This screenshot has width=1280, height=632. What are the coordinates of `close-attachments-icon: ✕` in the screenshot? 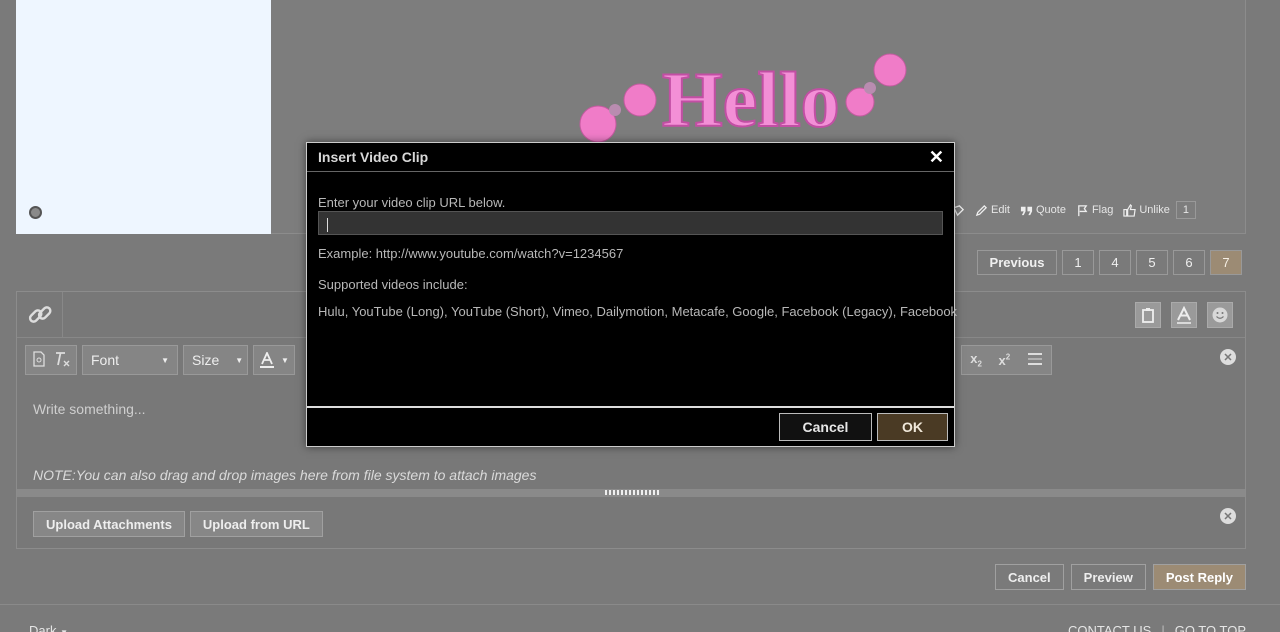 It's located at (1228, 516).